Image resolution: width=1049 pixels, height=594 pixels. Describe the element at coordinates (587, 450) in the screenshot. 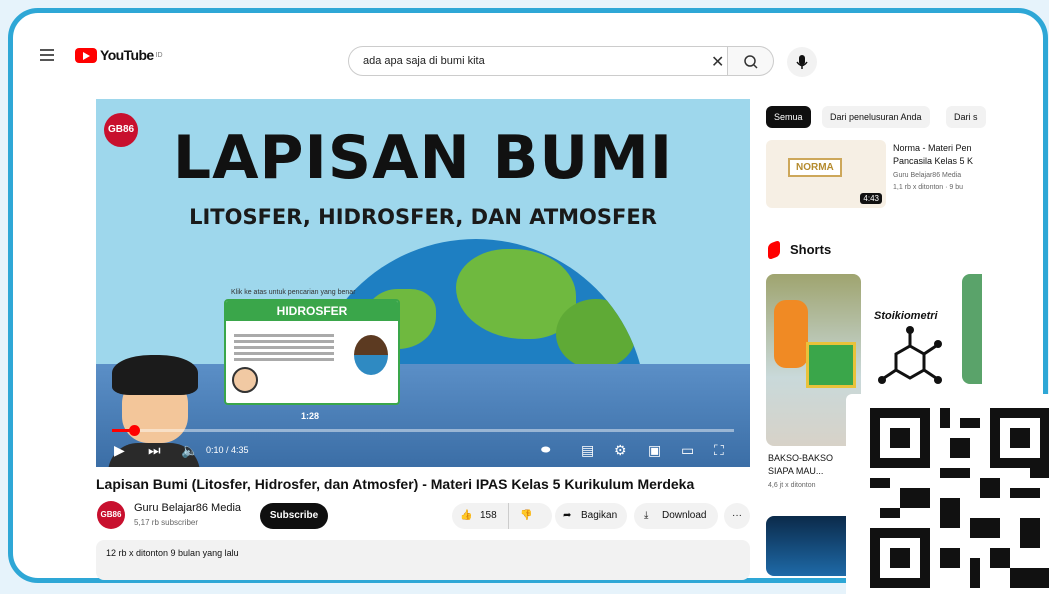

I see `subtitles-icon: ▤` at that location.